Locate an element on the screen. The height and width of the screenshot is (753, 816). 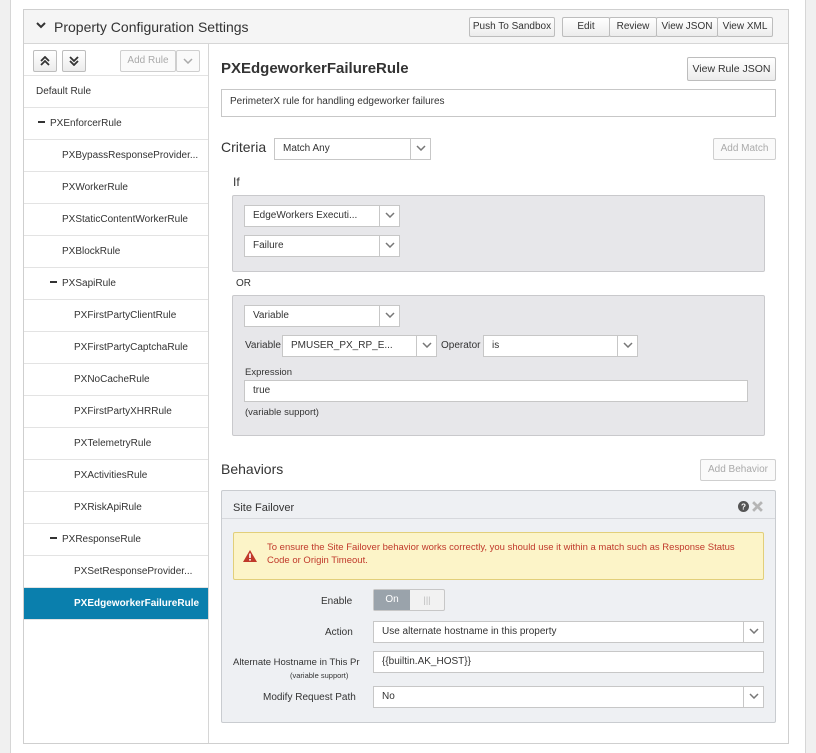
modify-path-label: Modify Request Path is located at coordinates (309, 697).